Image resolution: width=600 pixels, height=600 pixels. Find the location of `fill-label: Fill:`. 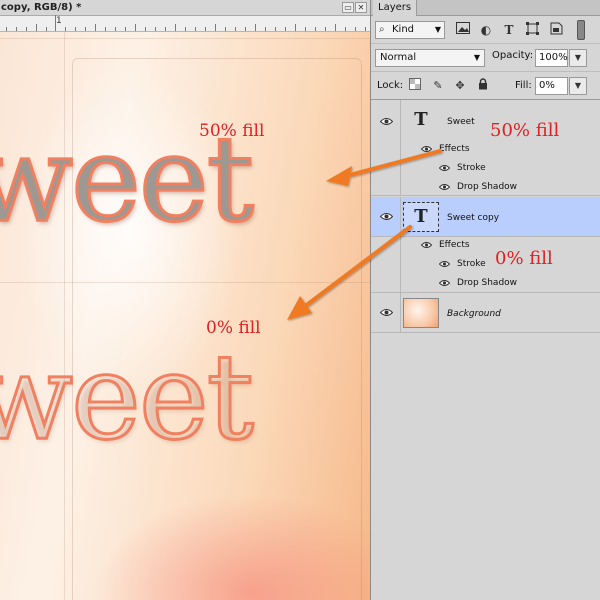

fill-label: Fill: is located at coordinates (523, 85).